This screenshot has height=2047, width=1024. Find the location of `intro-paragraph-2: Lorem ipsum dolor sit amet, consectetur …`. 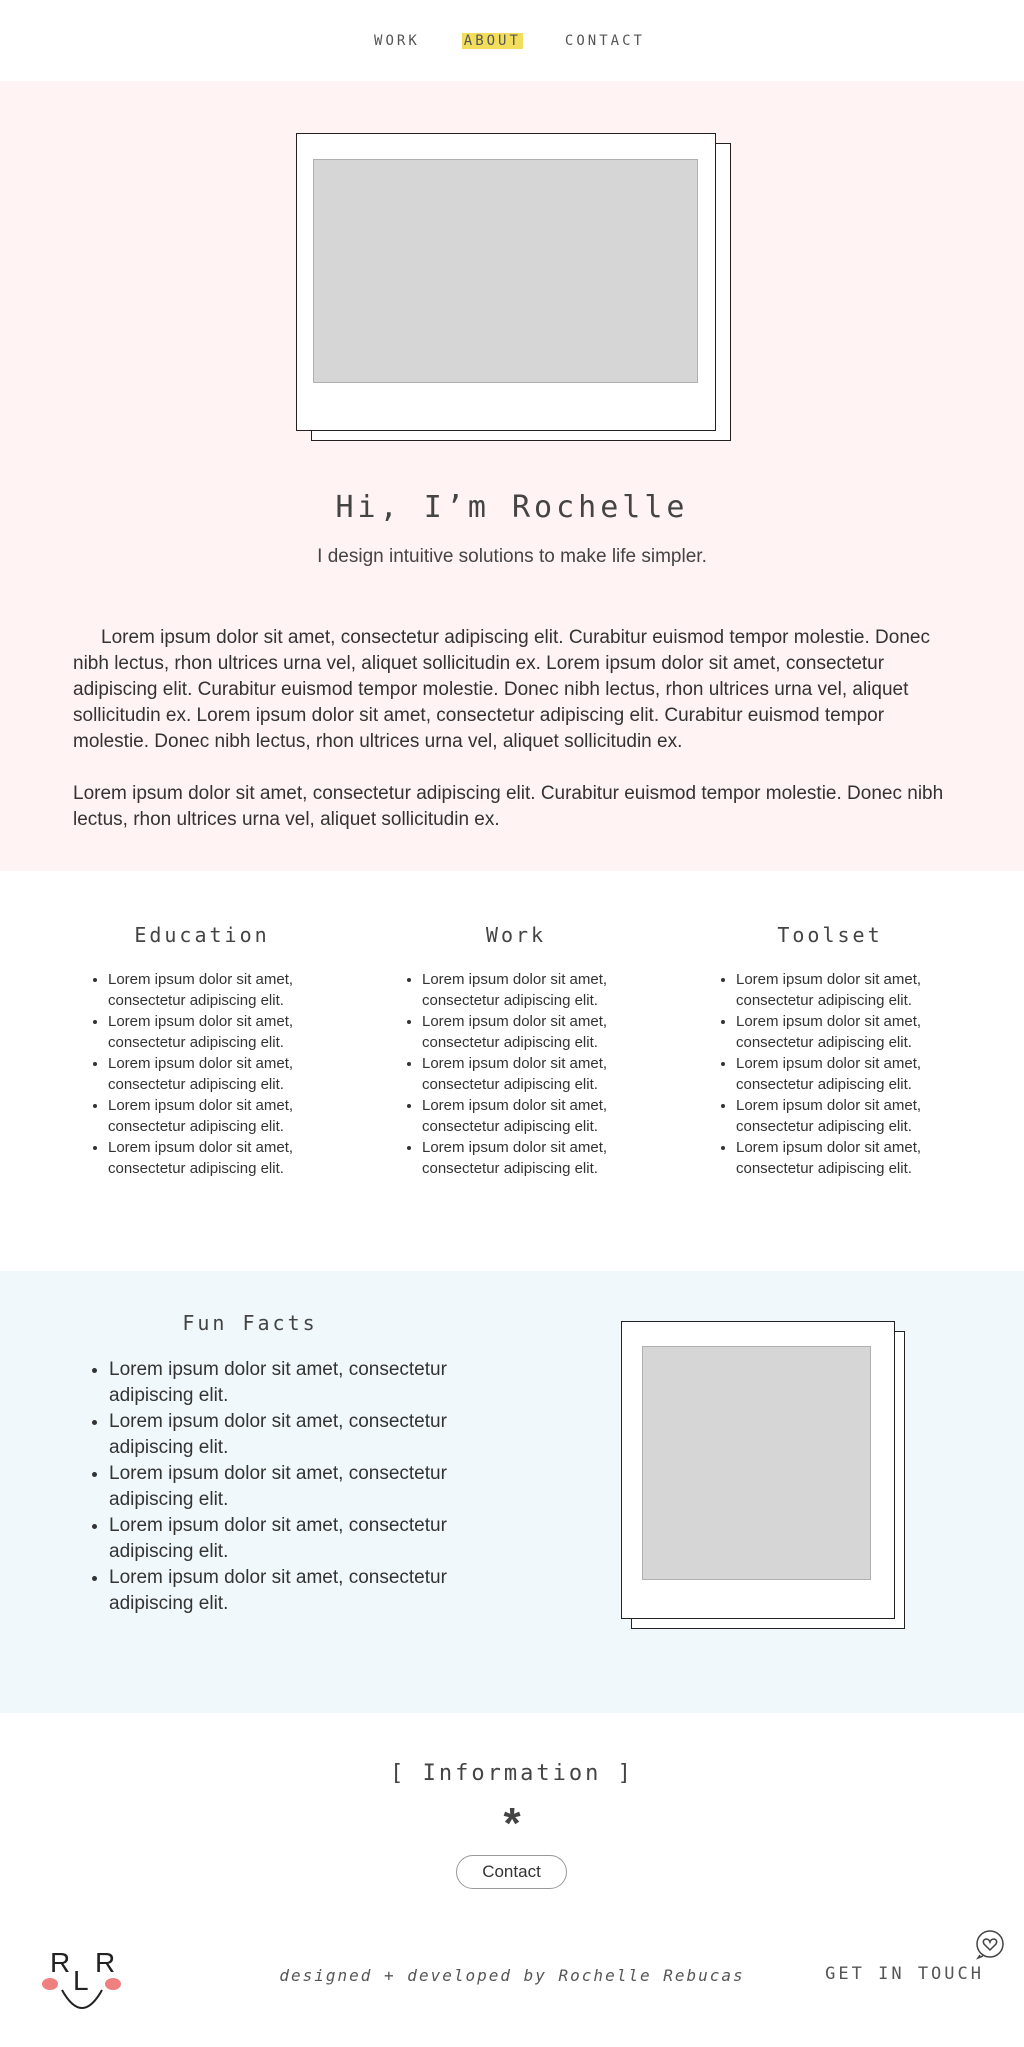

intro-paragraph-2: Lorem ipsum dolor sit amet, consectetur … is located at coordinates (508, 806).